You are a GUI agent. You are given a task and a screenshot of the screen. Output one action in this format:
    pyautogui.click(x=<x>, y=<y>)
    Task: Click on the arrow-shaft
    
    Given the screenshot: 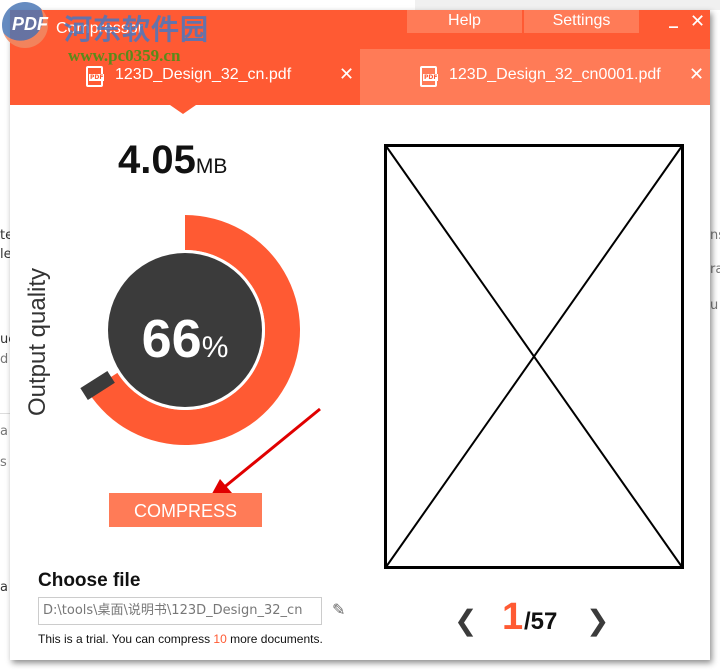 What is the action you would take?
    pyautogui.click(x=271, y=449)
    